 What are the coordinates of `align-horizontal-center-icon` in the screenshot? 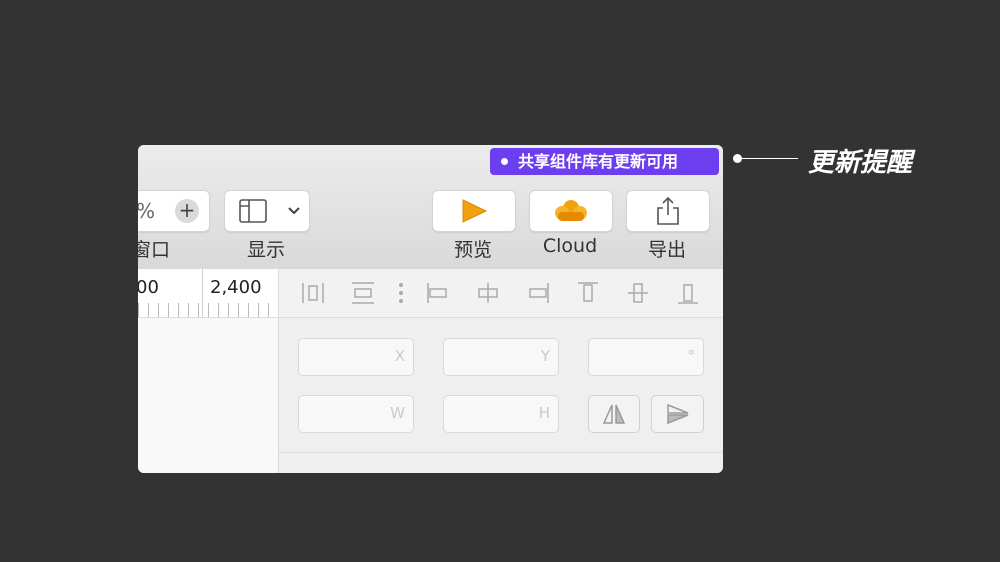 It's located at (488, 293).